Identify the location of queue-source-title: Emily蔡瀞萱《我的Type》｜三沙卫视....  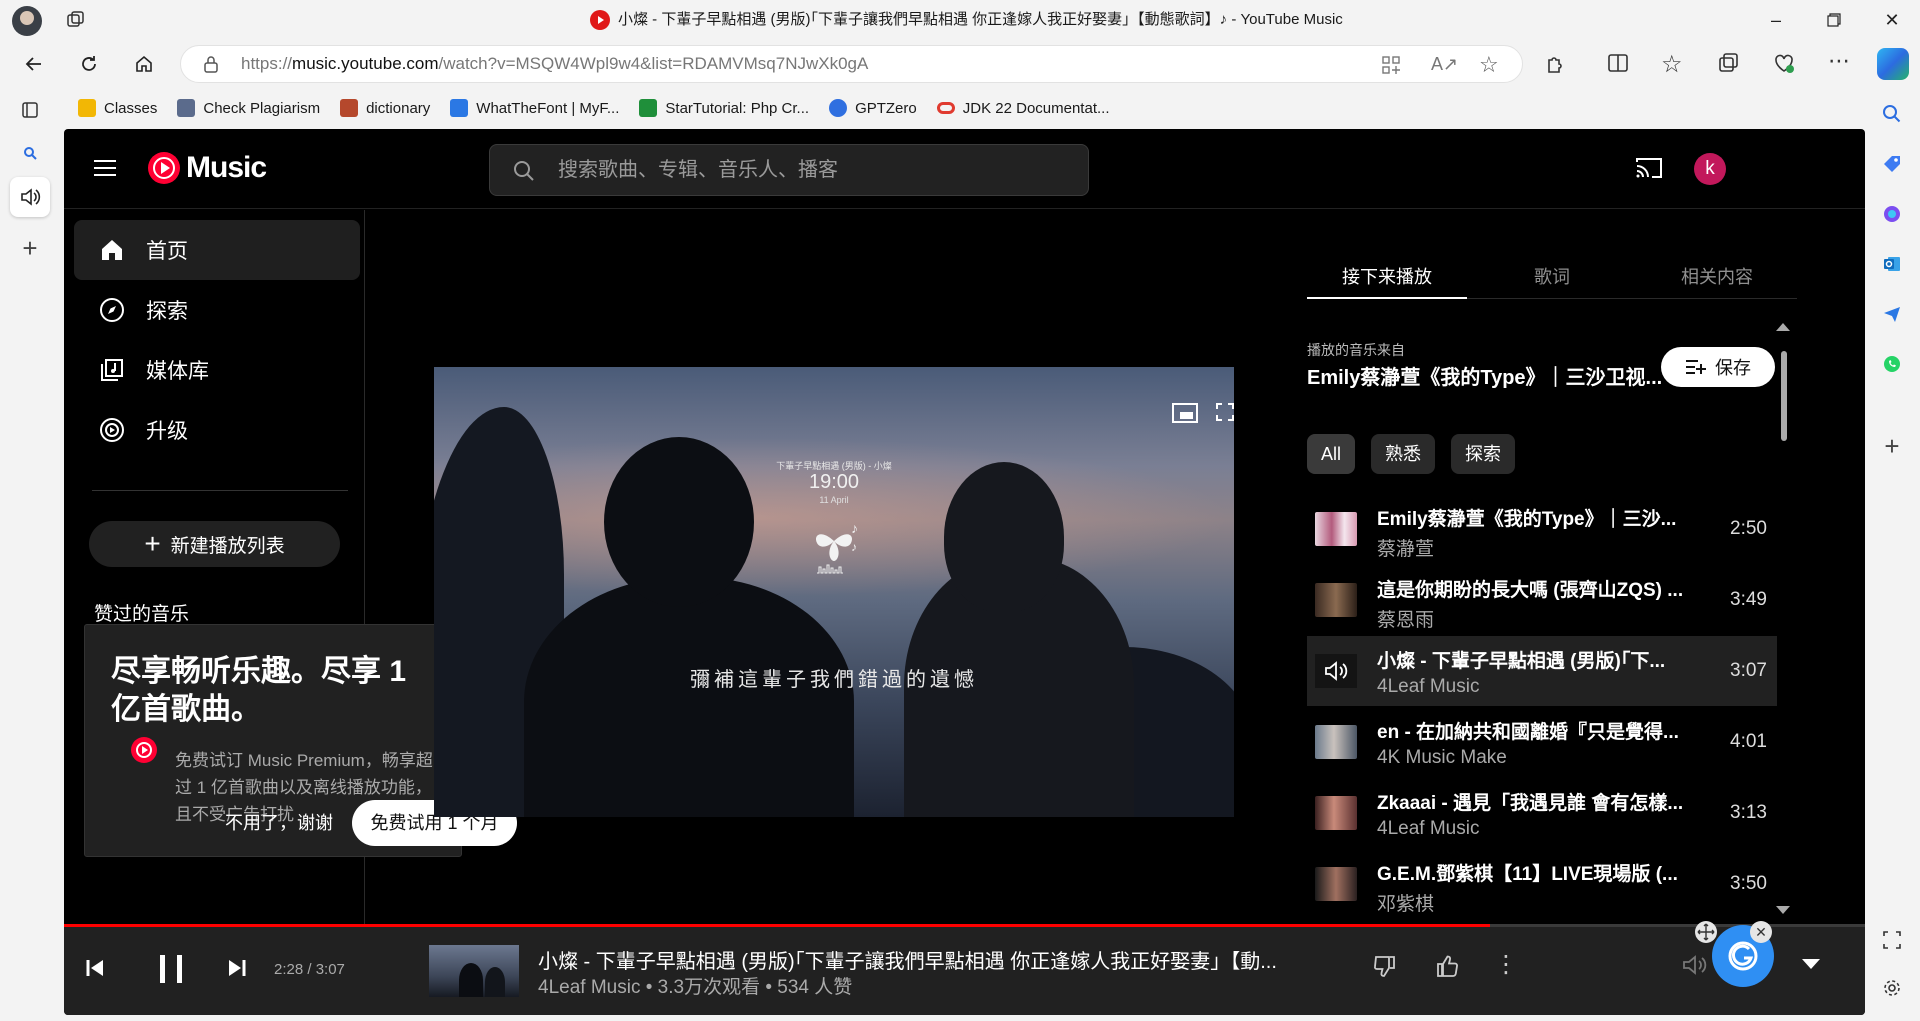
(1487, 375).